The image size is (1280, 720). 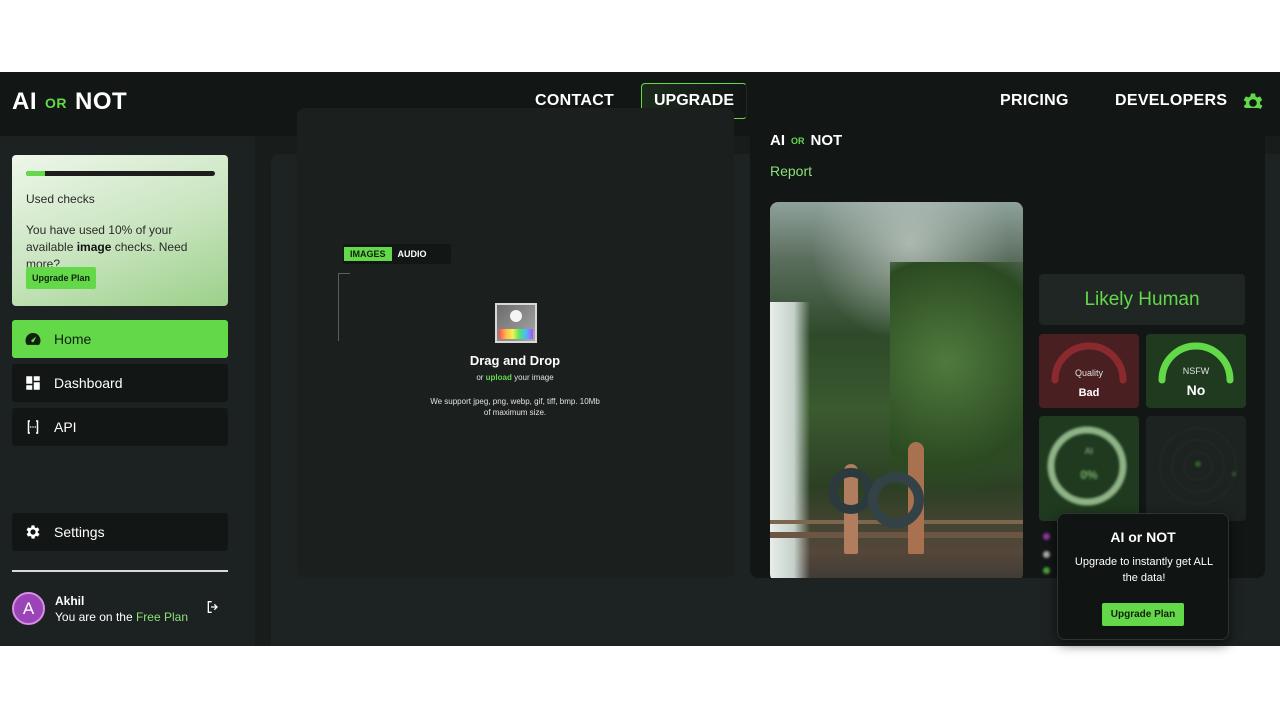 I want to click on nsfw-gauge: NSFW No, so click(x=1196, y=371).